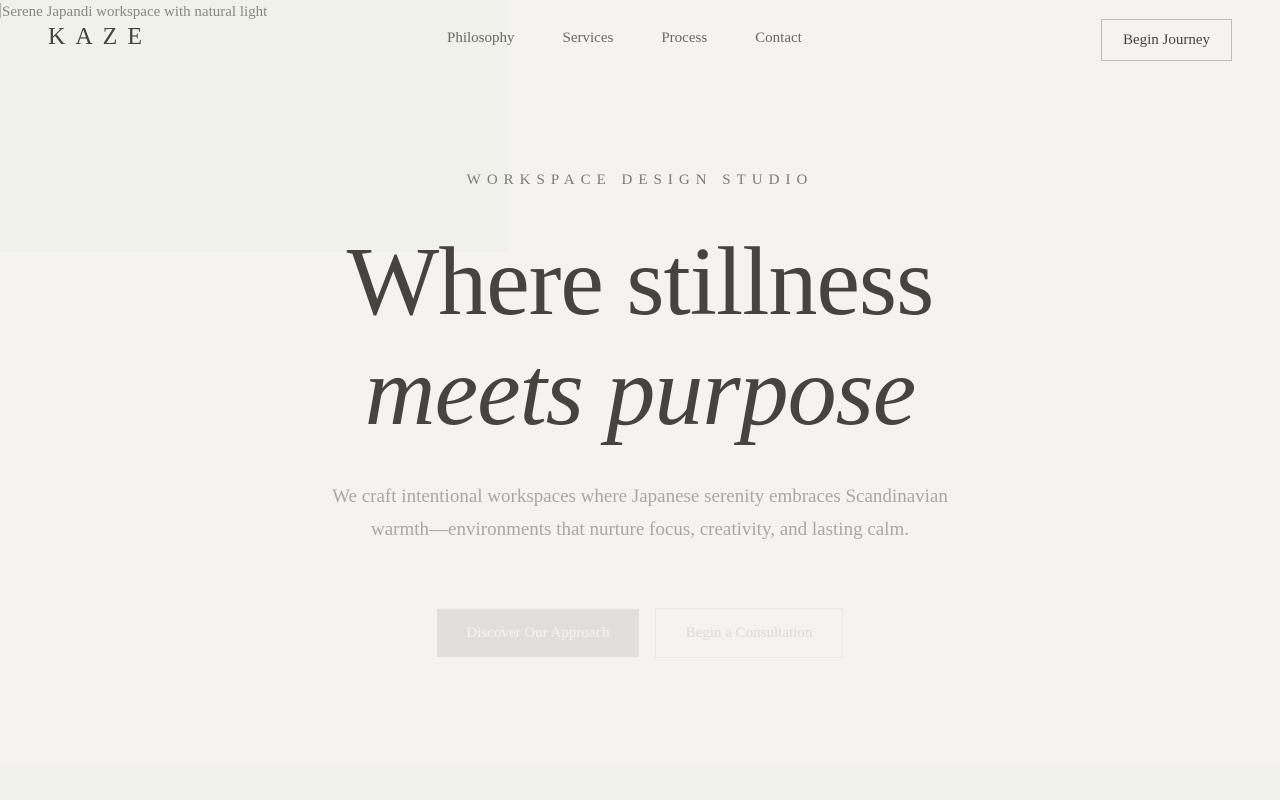 The width and height of the screenshot is (1280, 800). I want to click on begin-journey-button: Begin Journey, so click(1166, 40).